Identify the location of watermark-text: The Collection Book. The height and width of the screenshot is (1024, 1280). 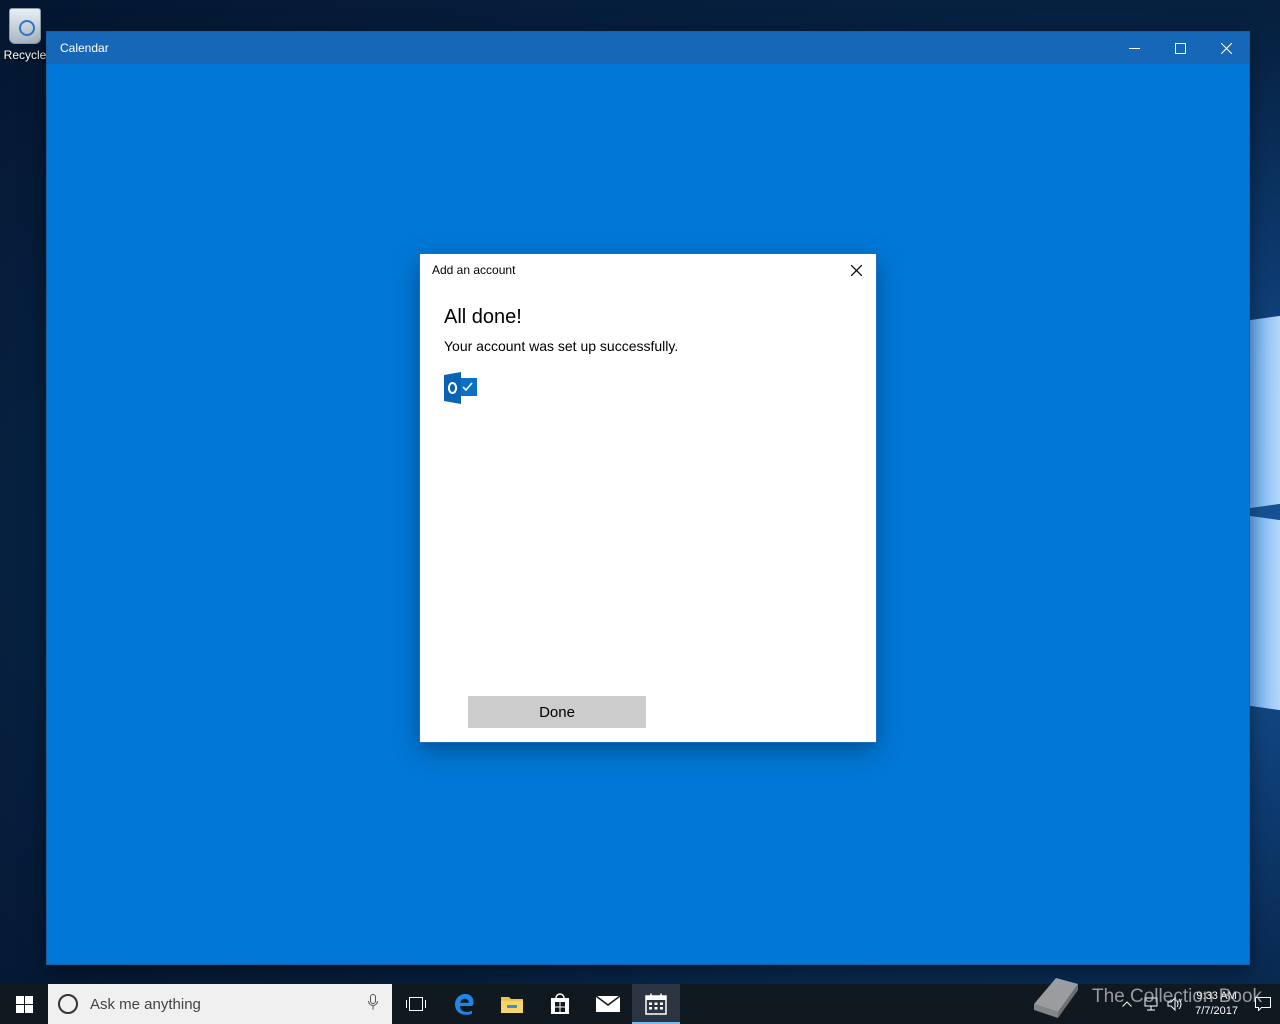
(1177, 996).